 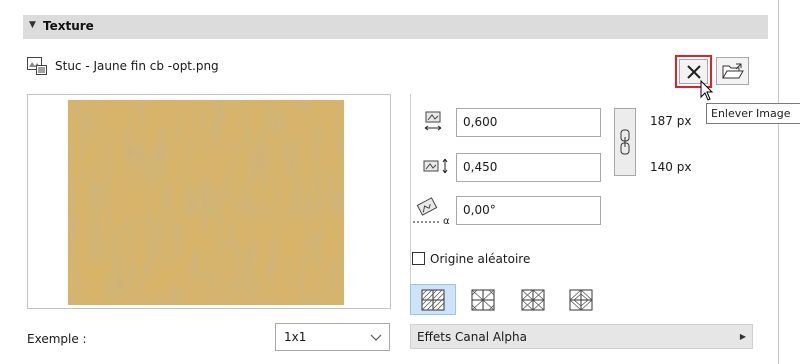 I want to click on link-proportions-button, so click(x=625, y=142).